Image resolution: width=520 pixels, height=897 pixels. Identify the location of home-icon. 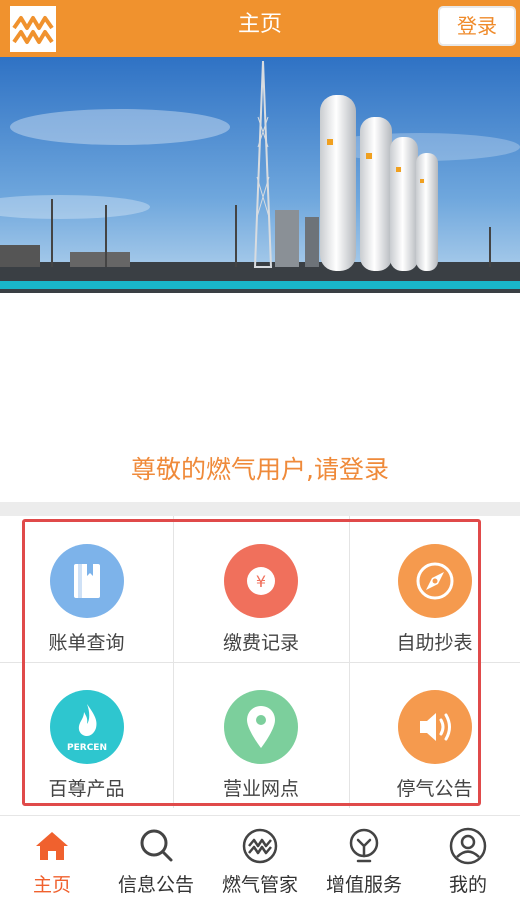
(52, 846).